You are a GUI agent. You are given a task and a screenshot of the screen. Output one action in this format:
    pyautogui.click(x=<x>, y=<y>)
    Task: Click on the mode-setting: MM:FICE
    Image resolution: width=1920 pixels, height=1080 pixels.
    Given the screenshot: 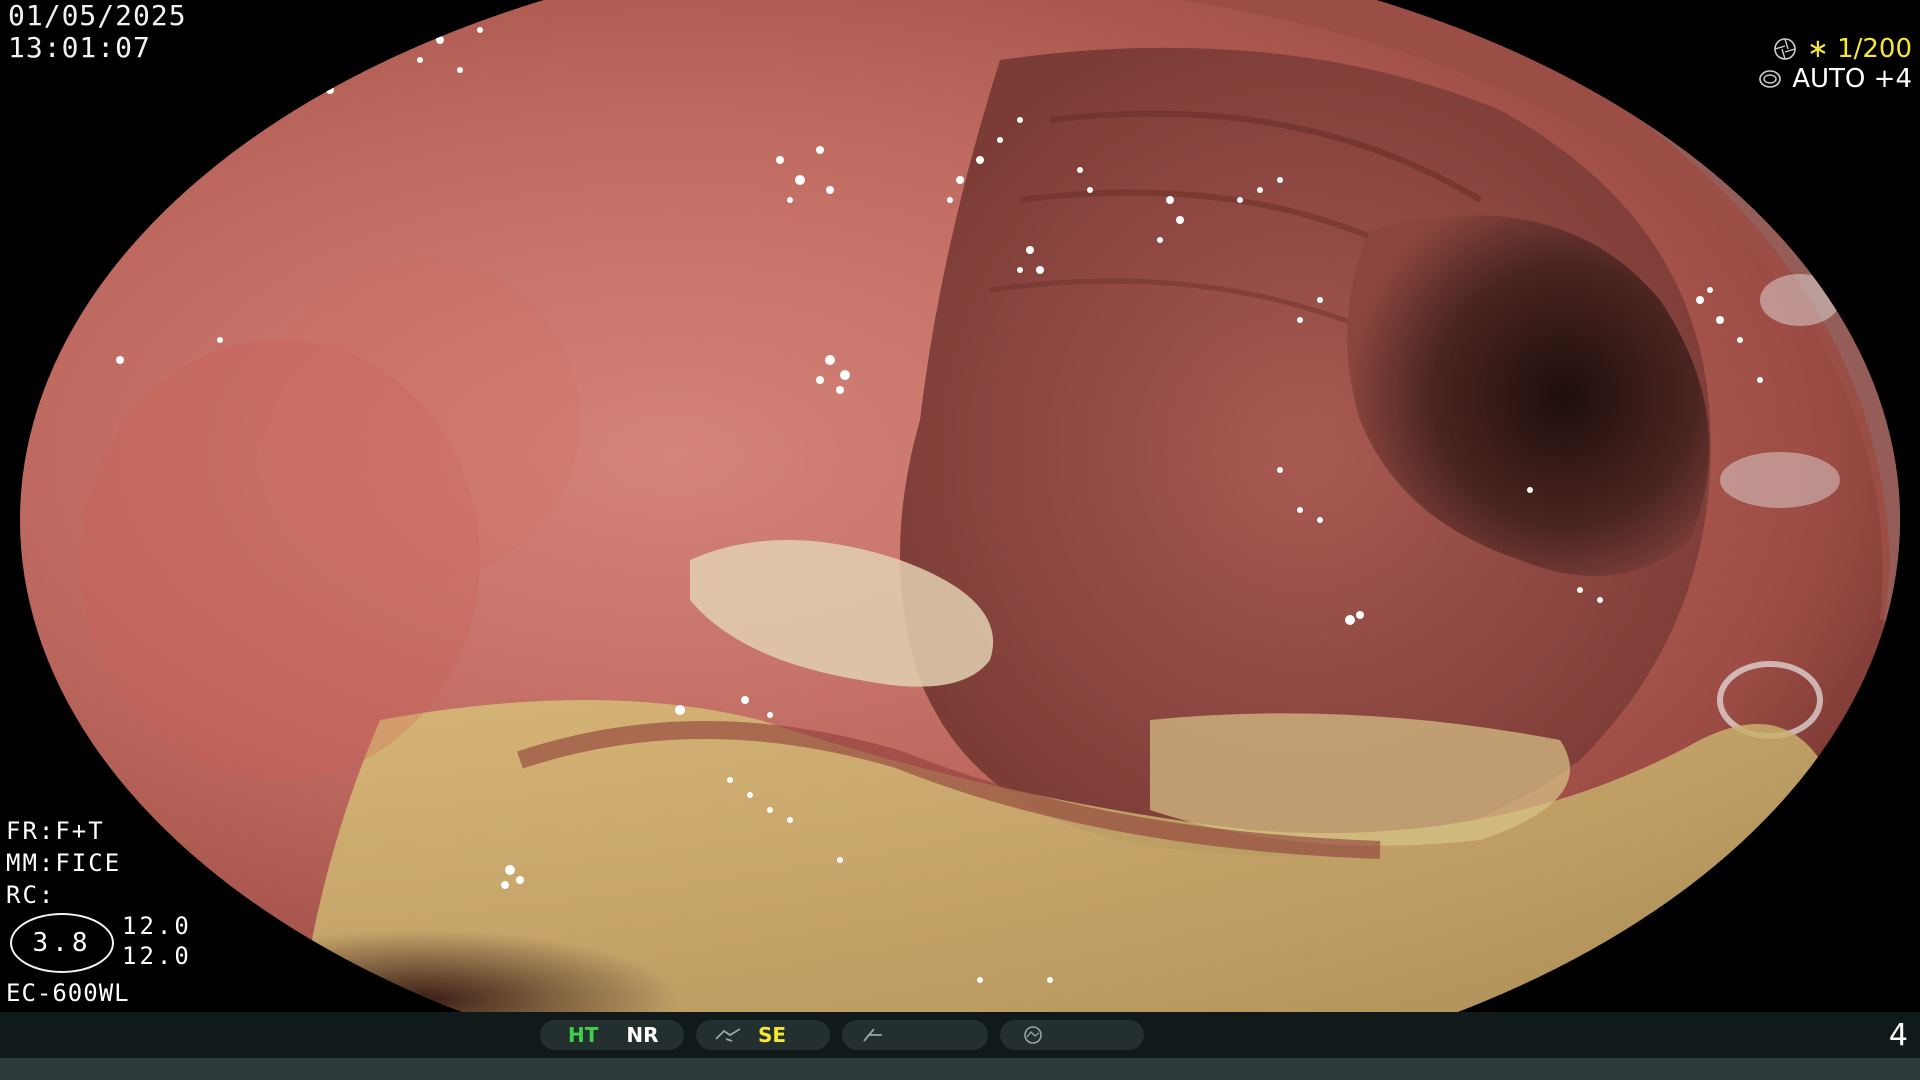 What is the action you would take?
    pyautogui.click(x=64, y=863)
    